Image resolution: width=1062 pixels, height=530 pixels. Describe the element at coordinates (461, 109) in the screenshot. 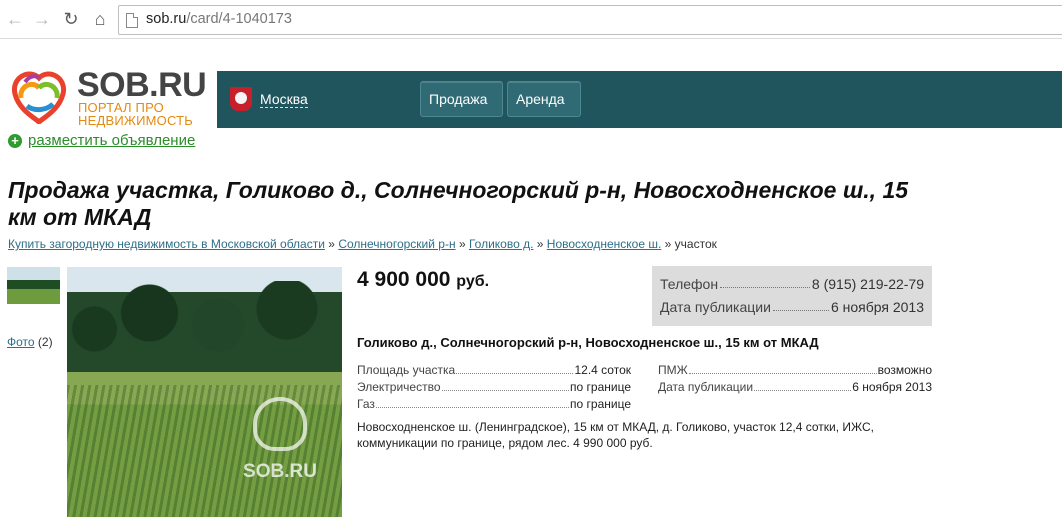

I see `menu-sale-button: Продажа` at that location.